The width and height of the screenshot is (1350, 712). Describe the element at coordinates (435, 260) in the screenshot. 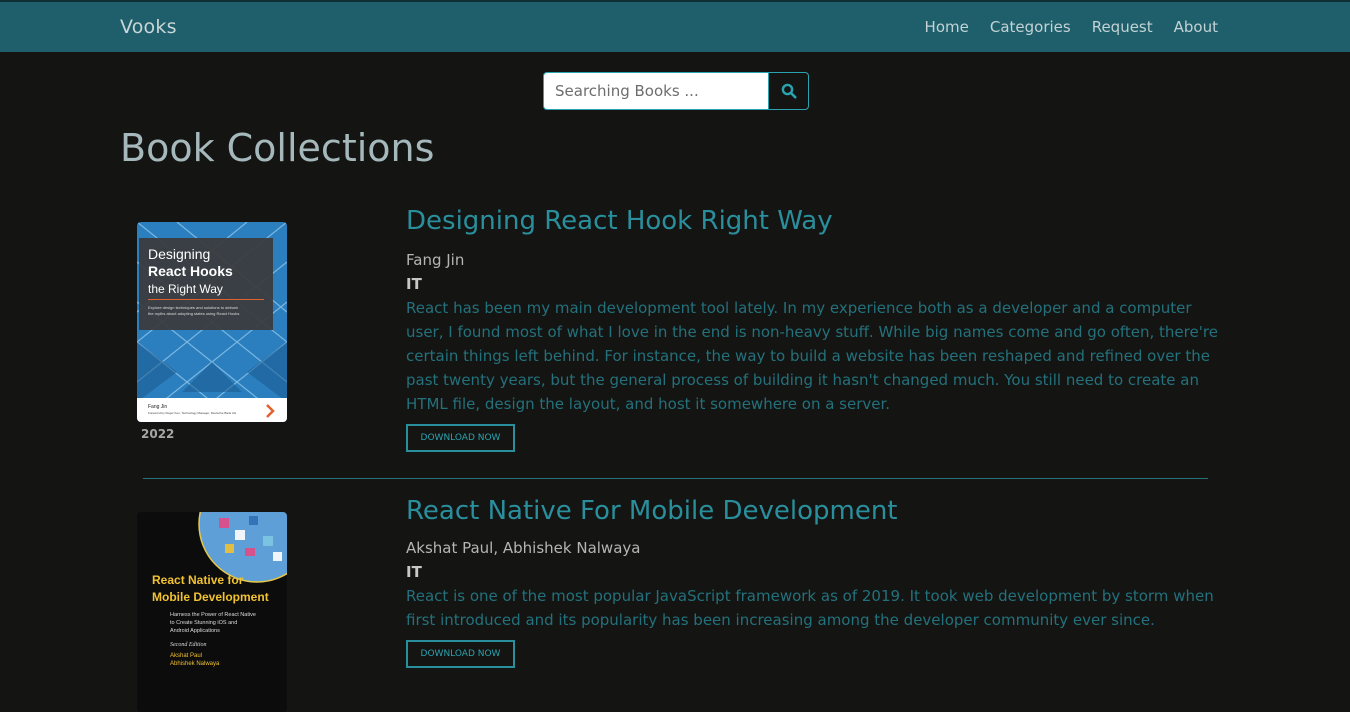

I see `book-author: Fang Jin` at that location.